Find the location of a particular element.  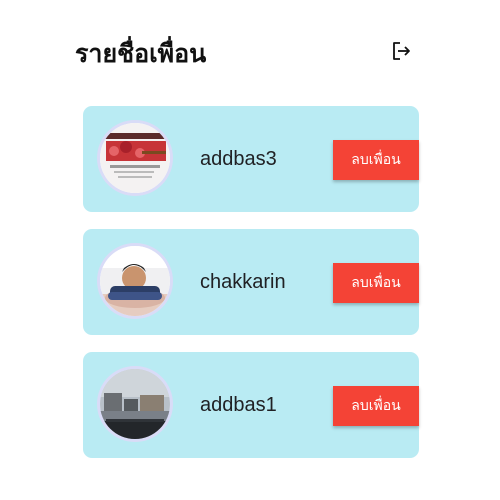

friend-card: addbas3 ลบเพื่อน is located at coordinates (251, 159).